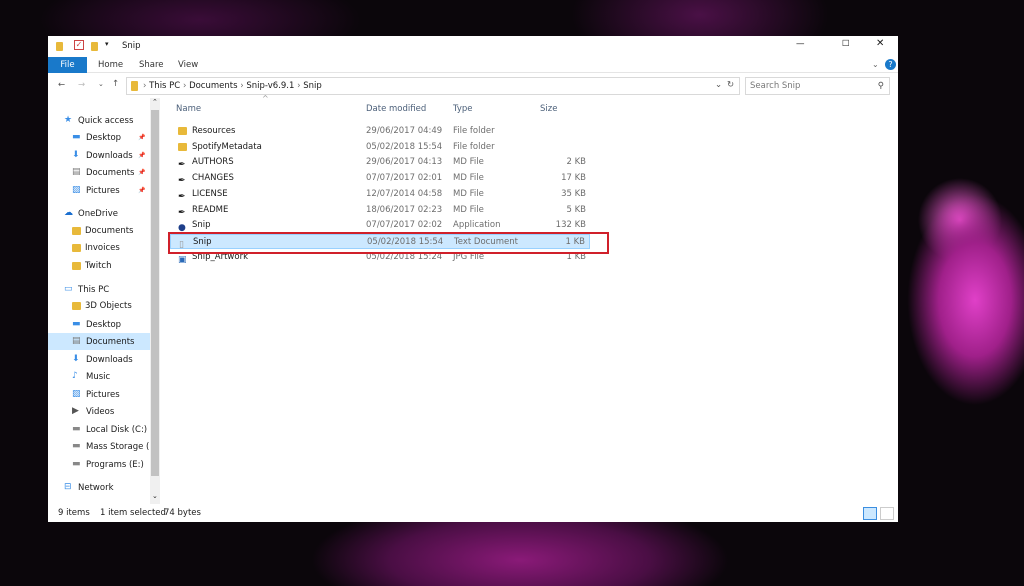 Image resolution: width=1024 pixels, height=586 pixels. What do you see at coordinates (164, 86) in the screenshot?
I see `breadcrumb-this-pc: This PC` at bounding box center [164, 86].